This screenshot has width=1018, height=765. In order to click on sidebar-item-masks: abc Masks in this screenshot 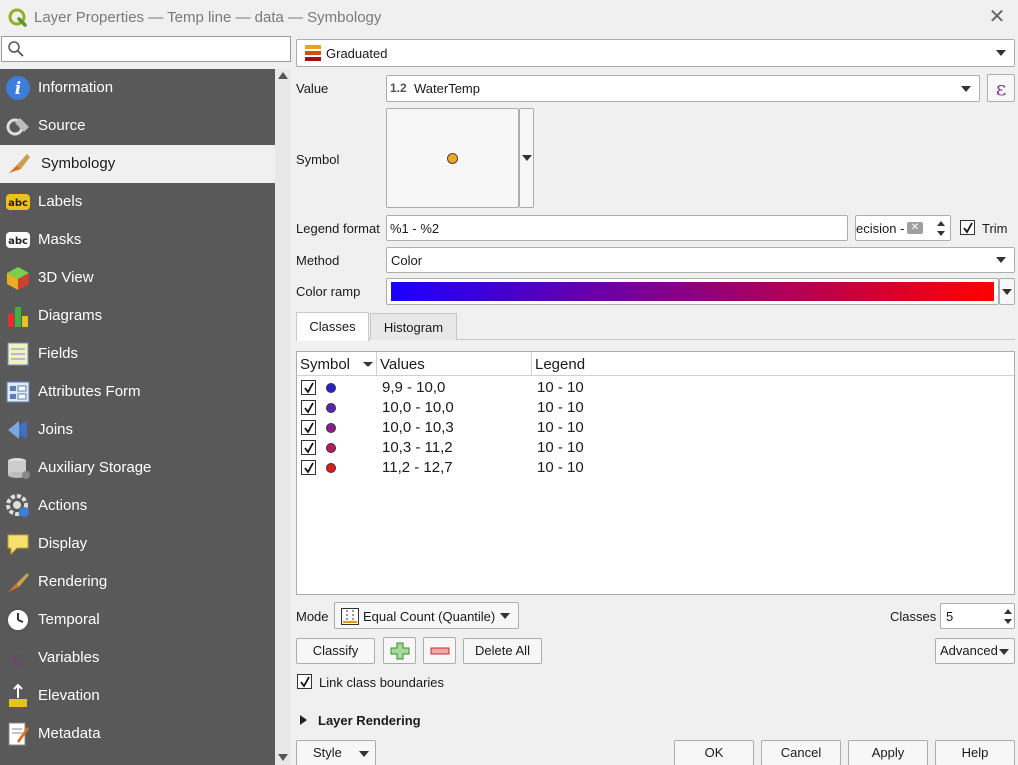, I will do `click(137, 240)`.